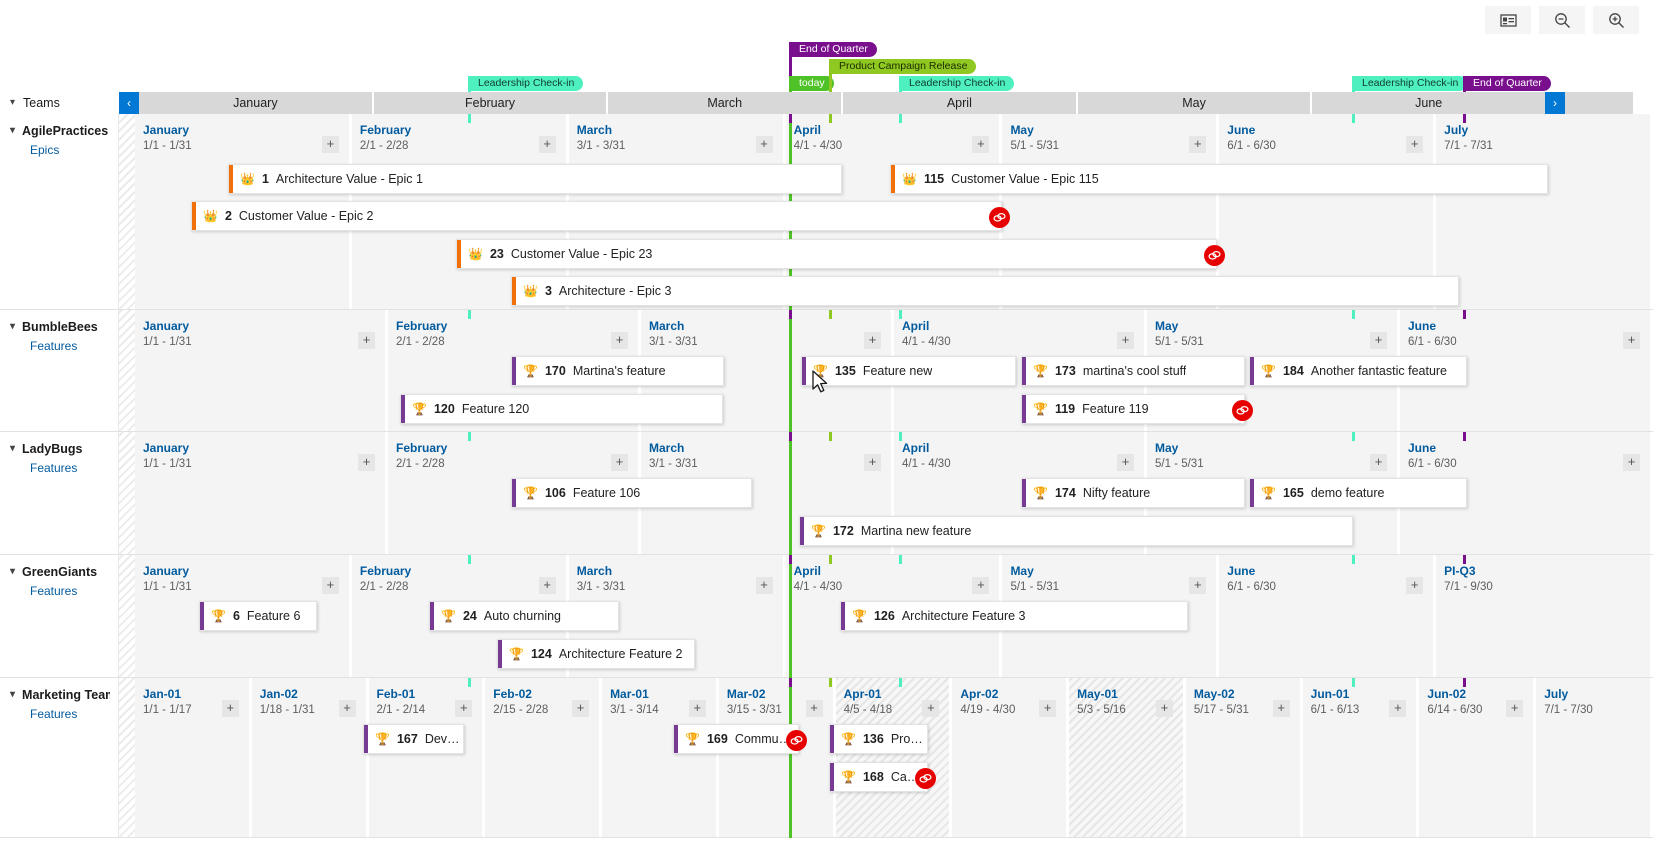 The height and width of the screenshot is (852, 1653). I want to click on work-item-title: Auto churning, so click(522, 616).